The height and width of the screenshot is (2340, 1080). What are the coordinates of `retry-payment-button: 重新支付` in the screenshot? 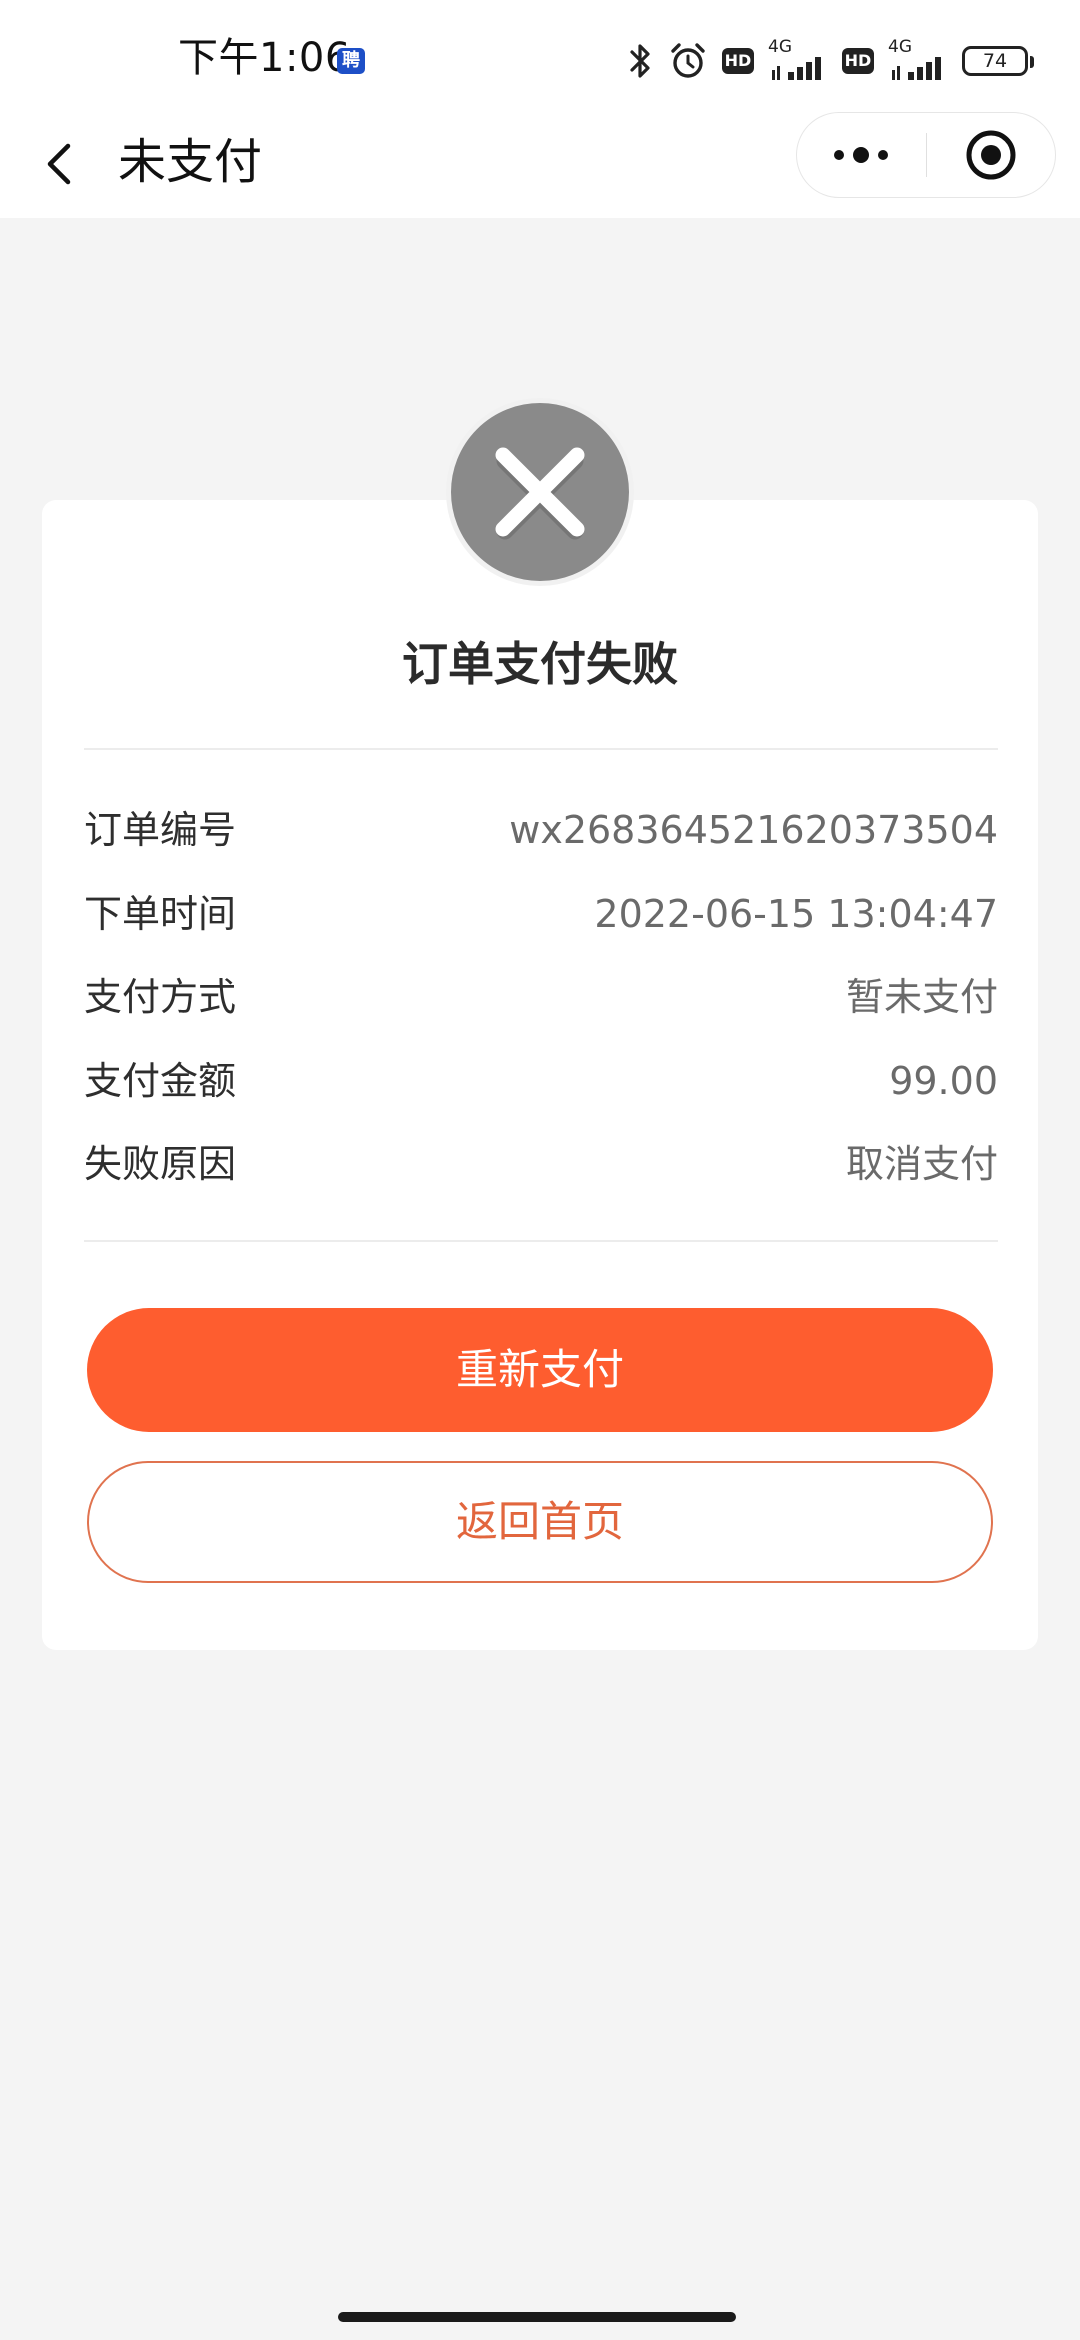 It's located at (540, 1370).